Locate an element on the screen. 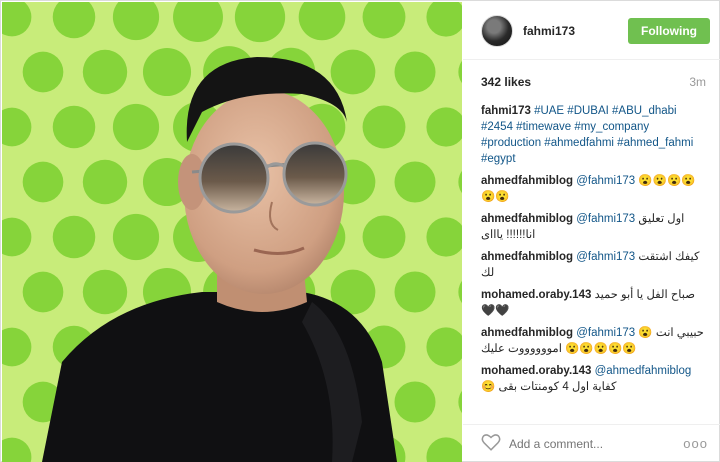 This screenshot has width=720, height=462. caption-hashtags-3: #production #ahmedfahmi #ahmed_fahmi is located at coordinates (587, 143).